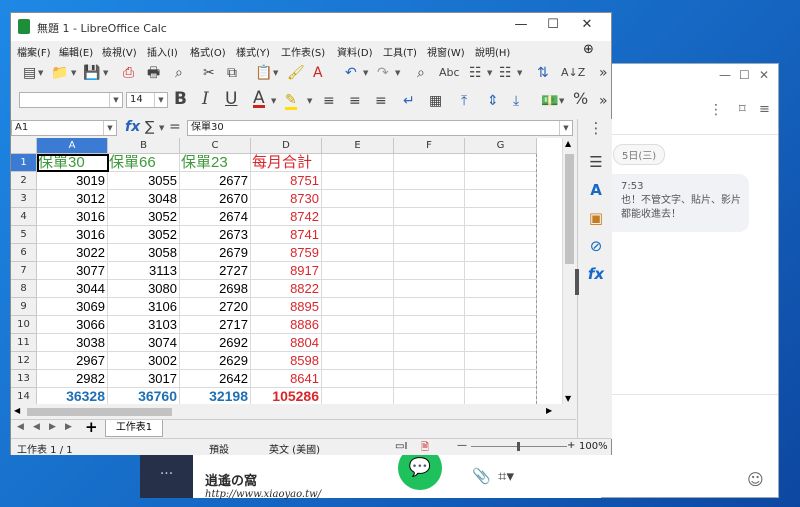  What do you see at coordinates (568, 143) in the screenshot?
I see `scroll-up-icon: ▲` at bounding box center [568, 143].